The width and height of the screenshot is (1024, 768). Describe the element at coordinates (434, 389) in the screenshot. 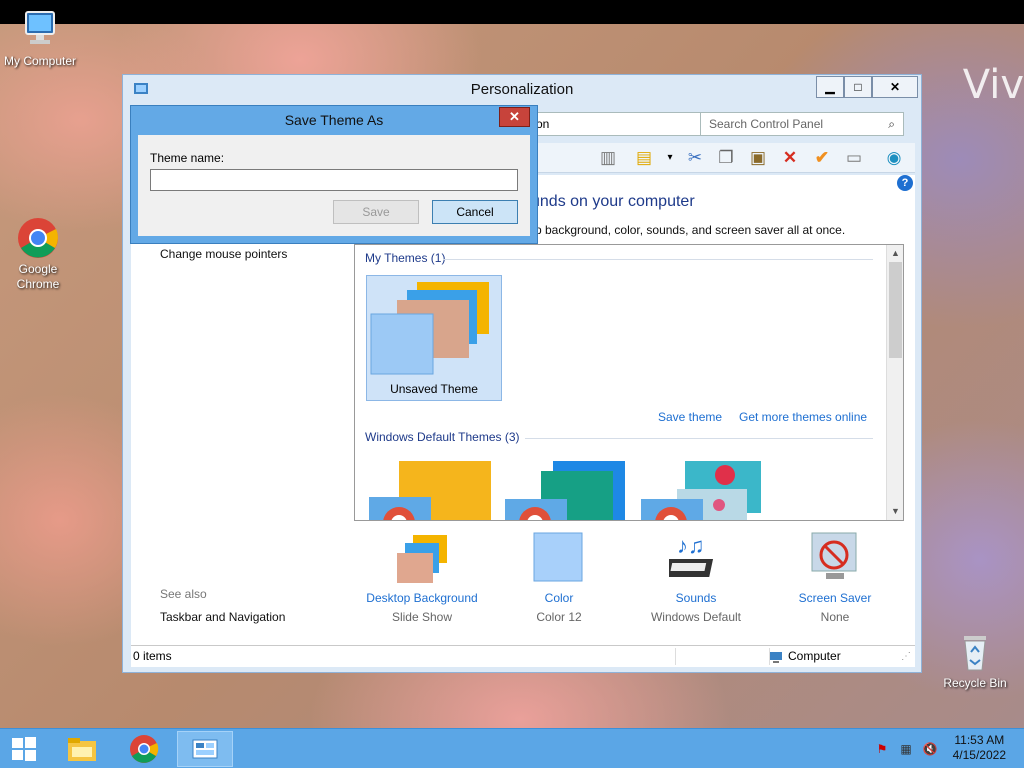

I see `unsaved-theme-label: Unsaved Theme` at that location.